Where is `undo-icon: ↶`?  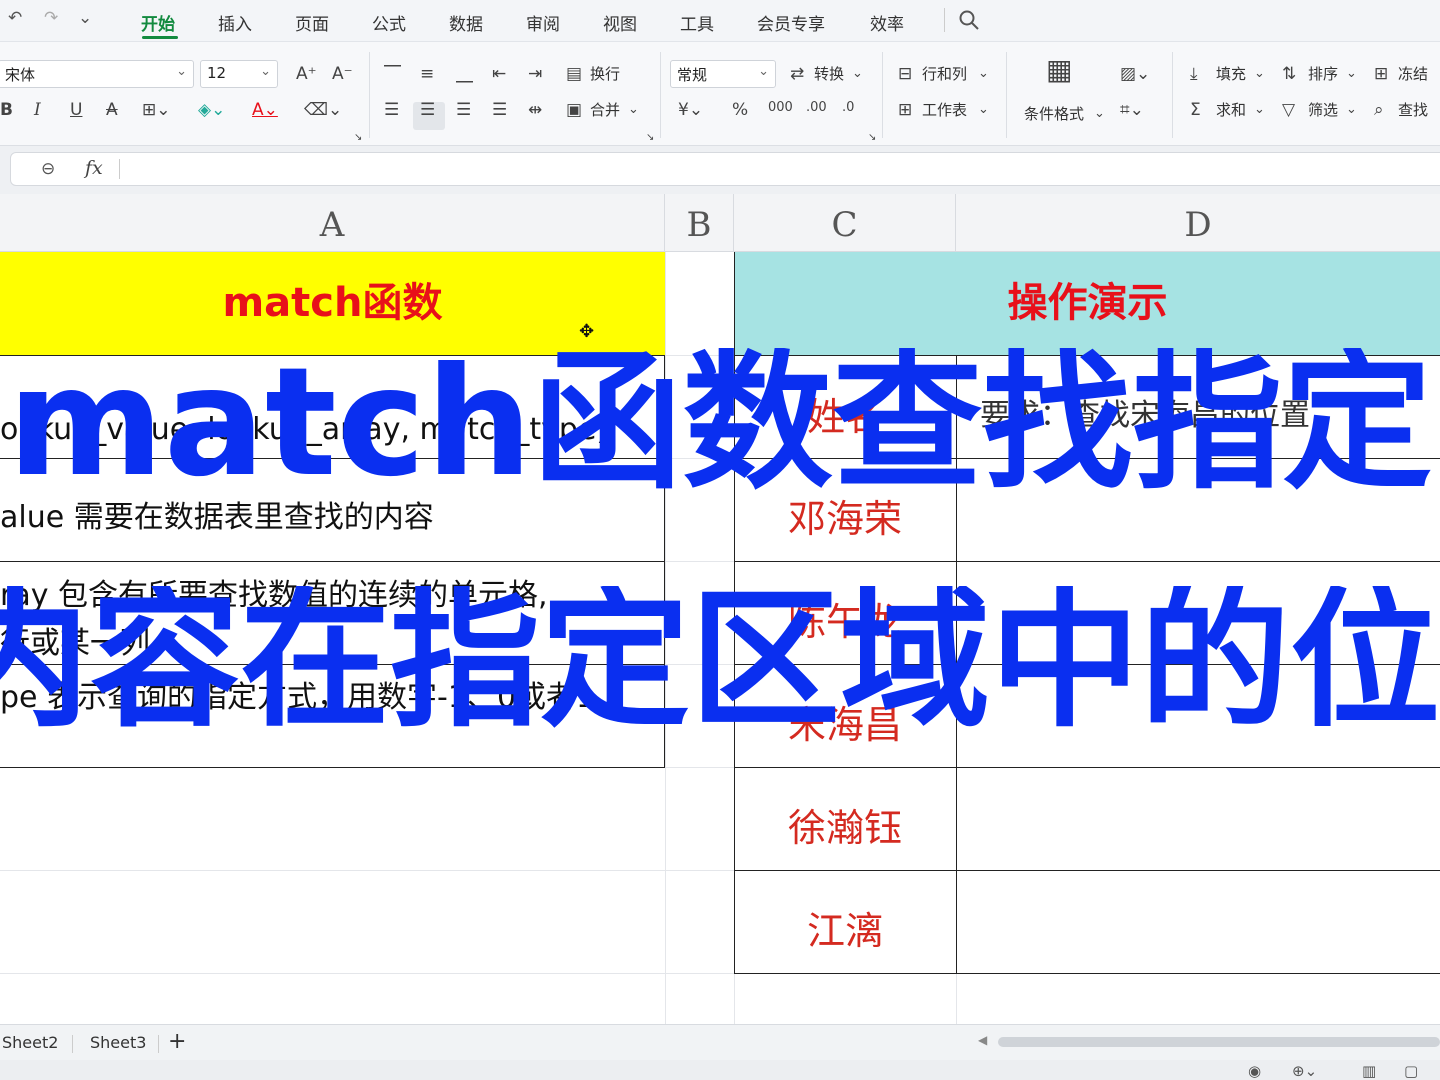
undo-icon: ↶ is located at coordinates (15, 18).